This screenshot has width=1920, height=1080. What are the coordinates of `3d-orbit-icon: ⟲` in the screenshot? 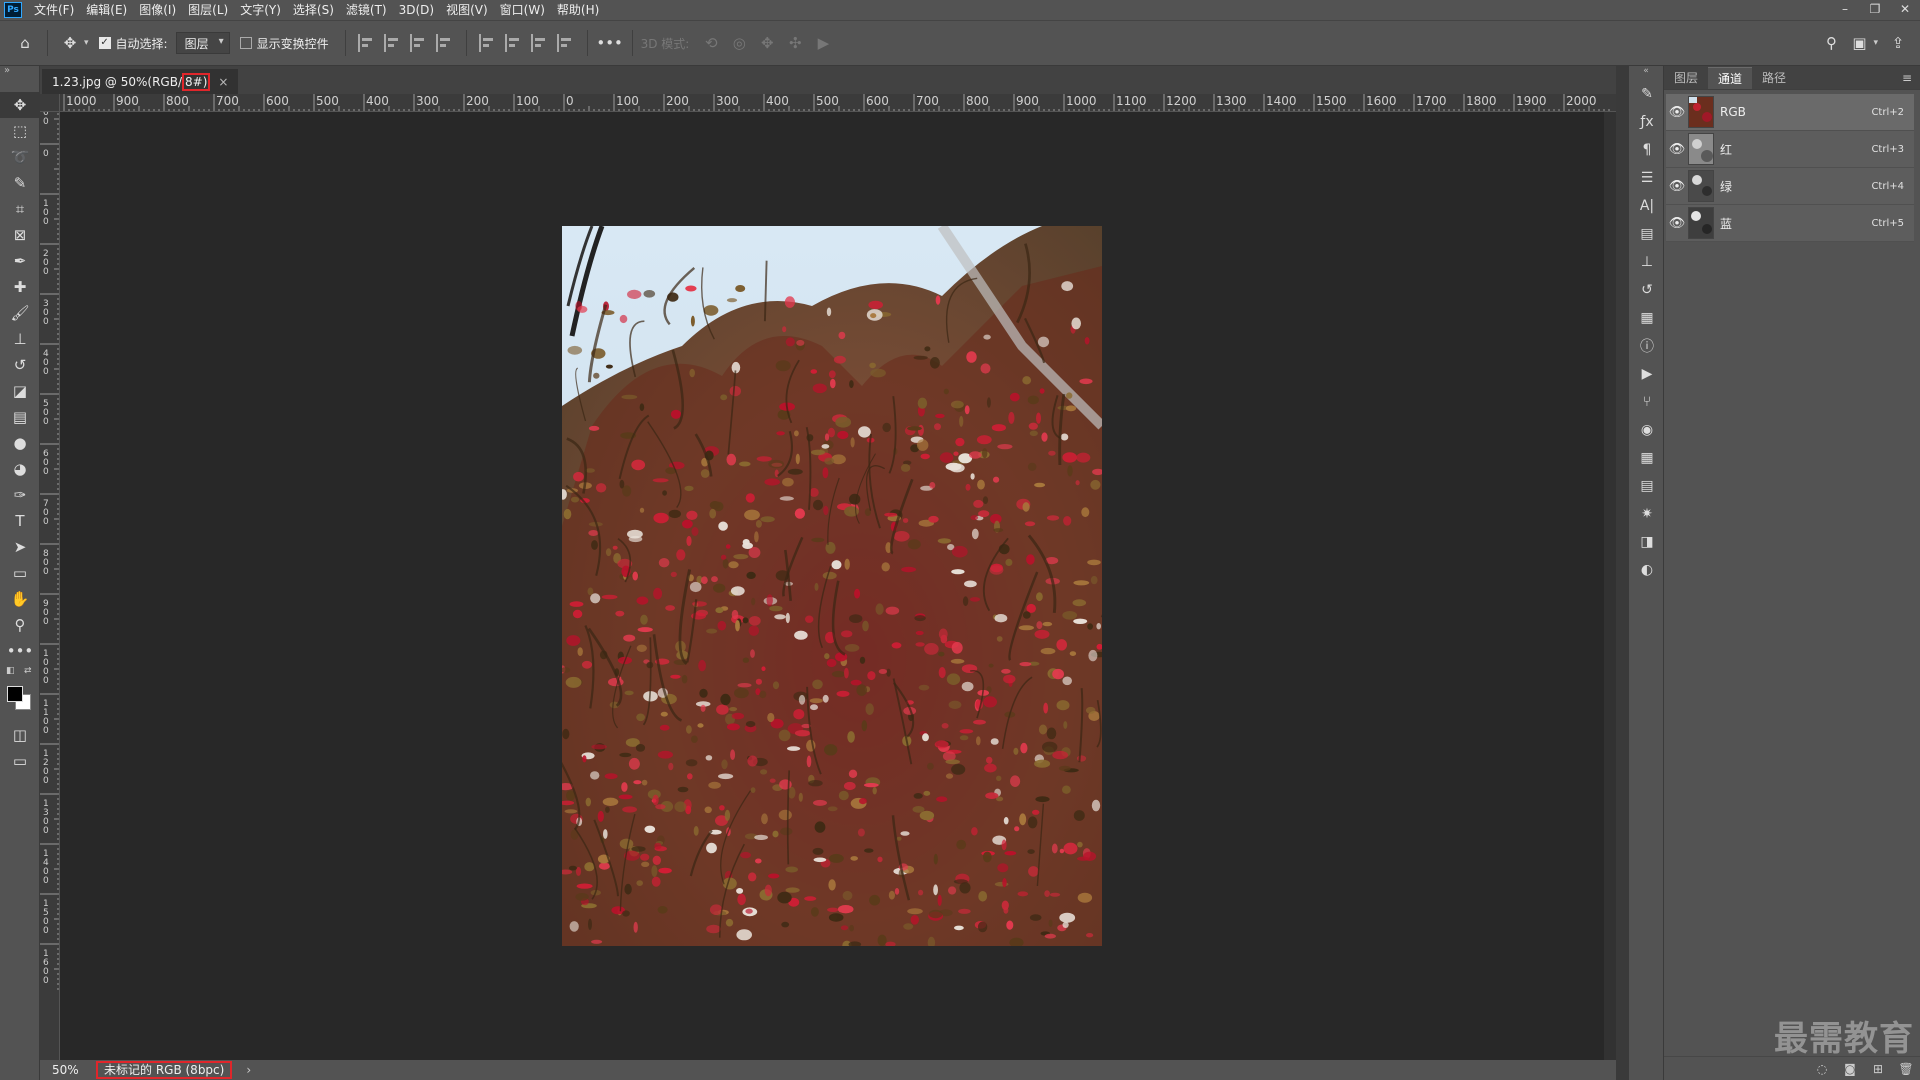 It's located at (711, 43).